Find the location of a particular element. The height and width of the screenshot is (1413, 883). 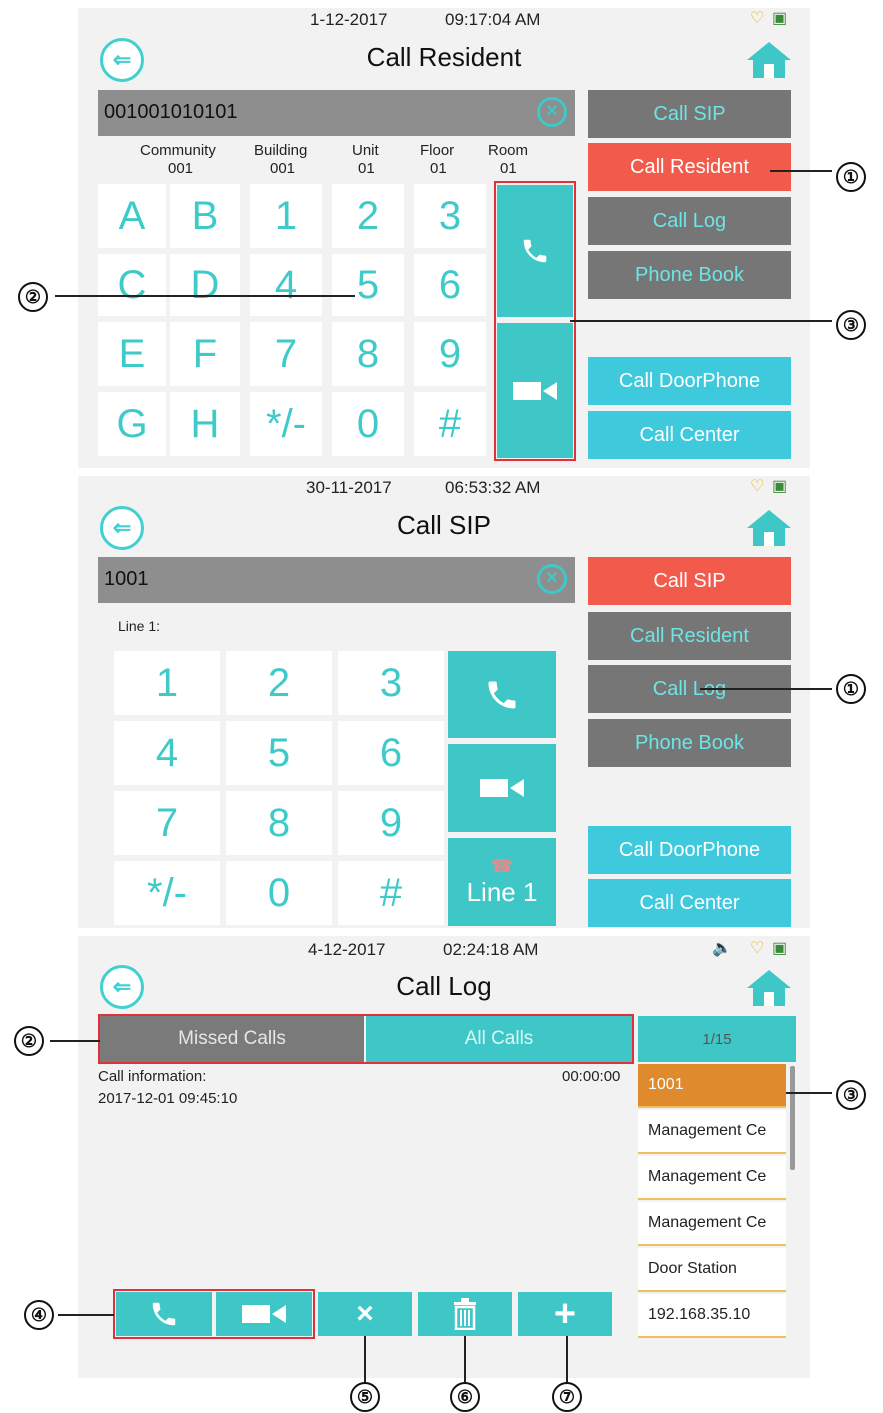

network-icon: ▣ is located at coordinates (780, 18).